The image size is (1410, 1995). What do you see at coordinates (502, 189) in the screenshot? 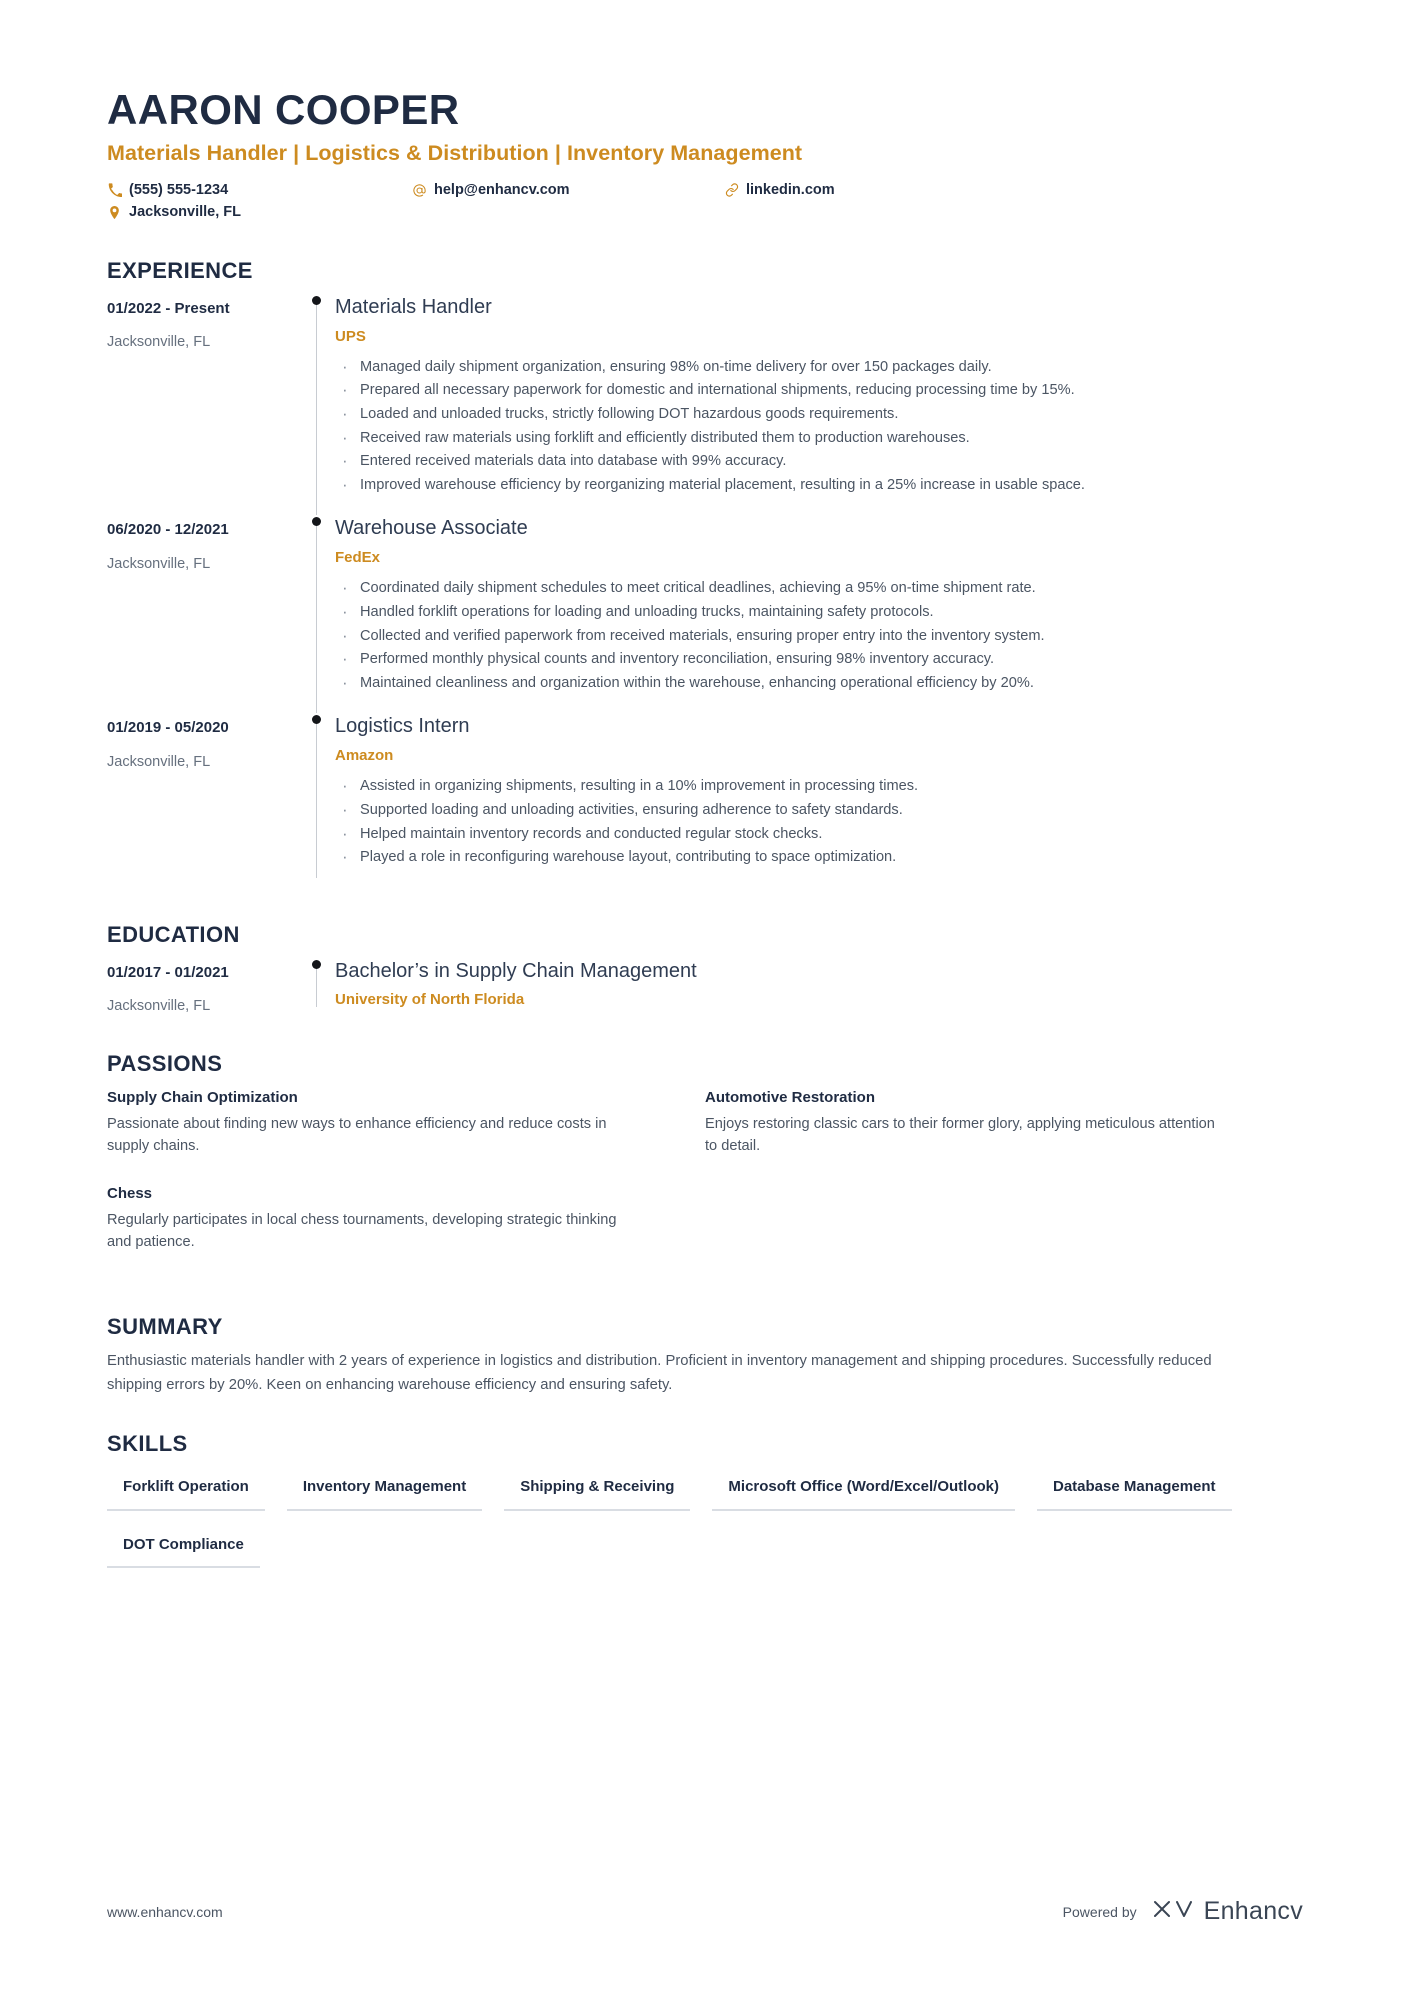
I see `contact-email-value: help@enhancv.com` at bounding box center [502, 189].